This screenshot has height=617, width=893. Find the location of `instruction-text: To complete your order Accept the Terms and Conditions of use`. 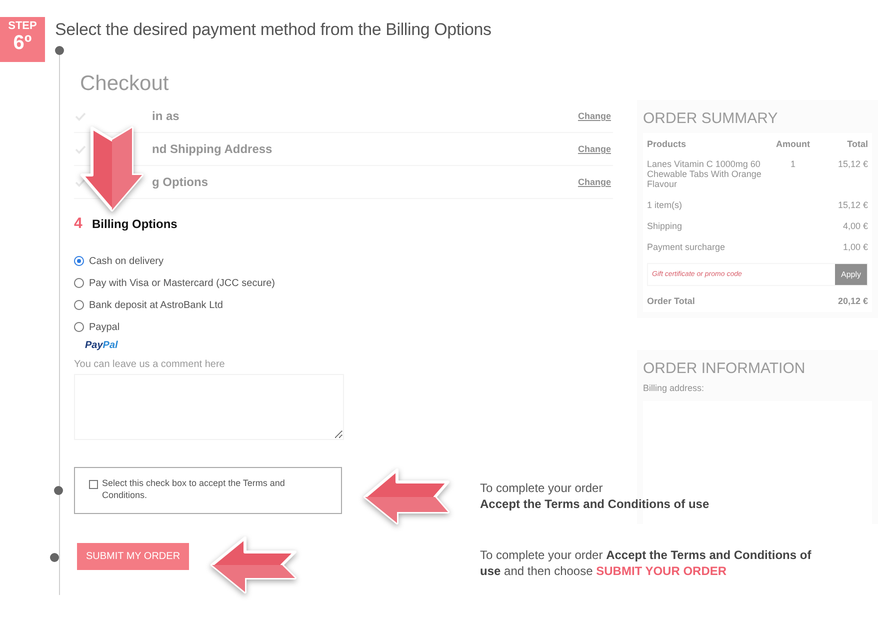

instruction-text: To complete your order Accept the Terms and Conditions of use is located at coordinates (595, 496).